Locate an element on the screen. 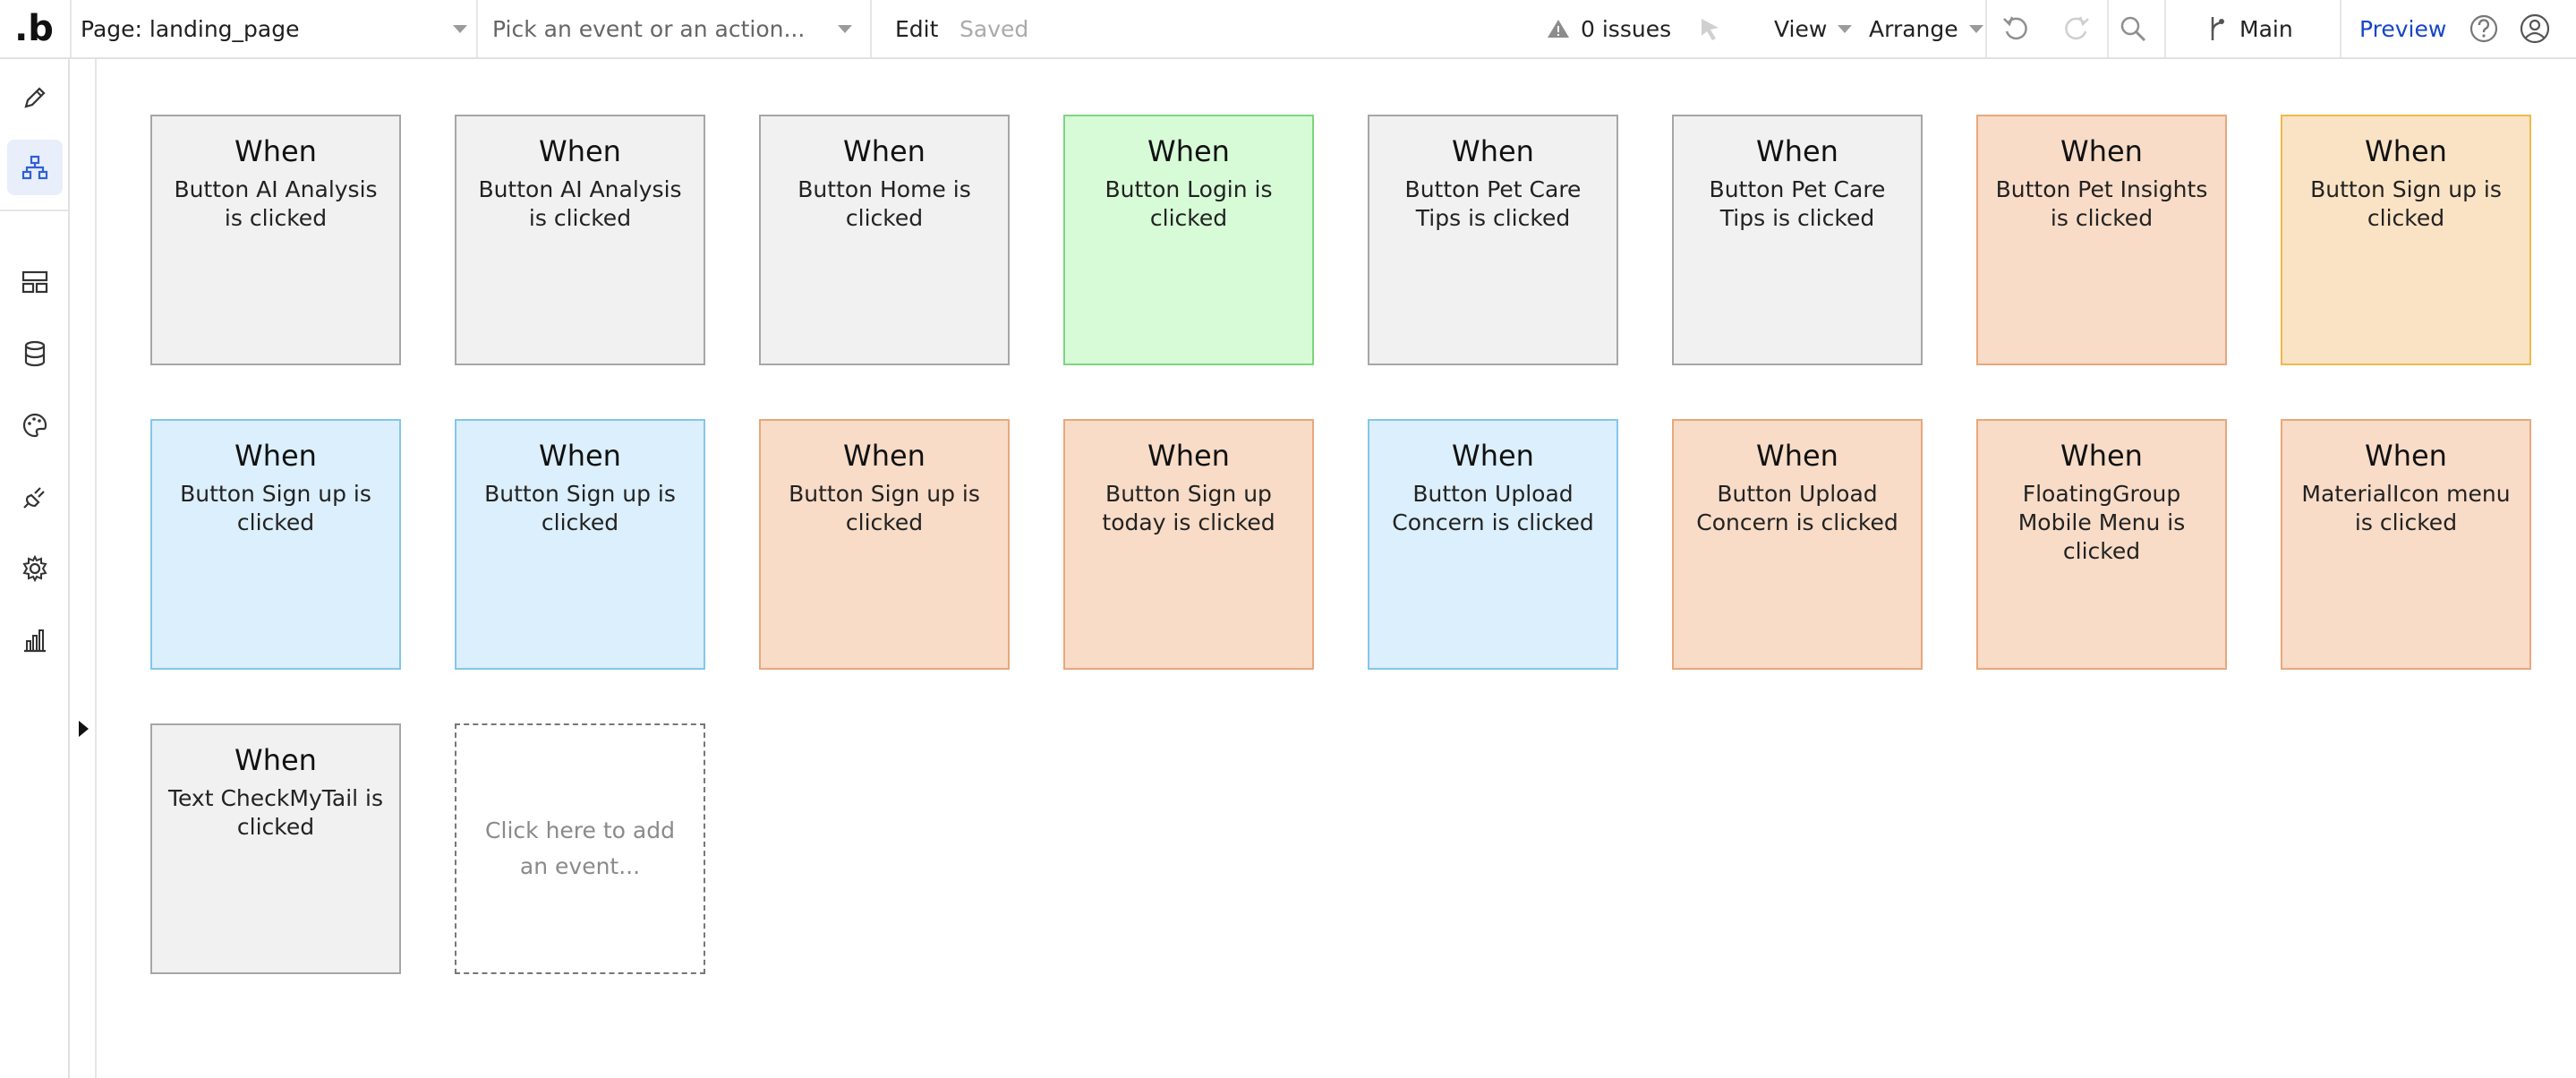 The image size is (2576, 1078). event-trigger-label: Button Pet Care Tips is clicked is located at coordinates (1797, 203).